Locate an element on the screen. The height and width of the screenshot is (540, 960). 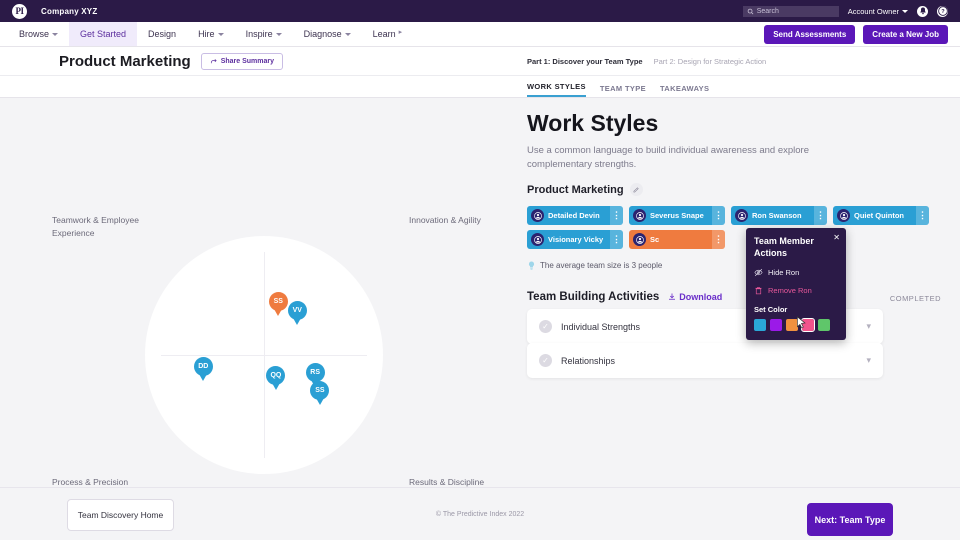
activities-header: Team Building Activities Download is located at coordinates (624, 297).